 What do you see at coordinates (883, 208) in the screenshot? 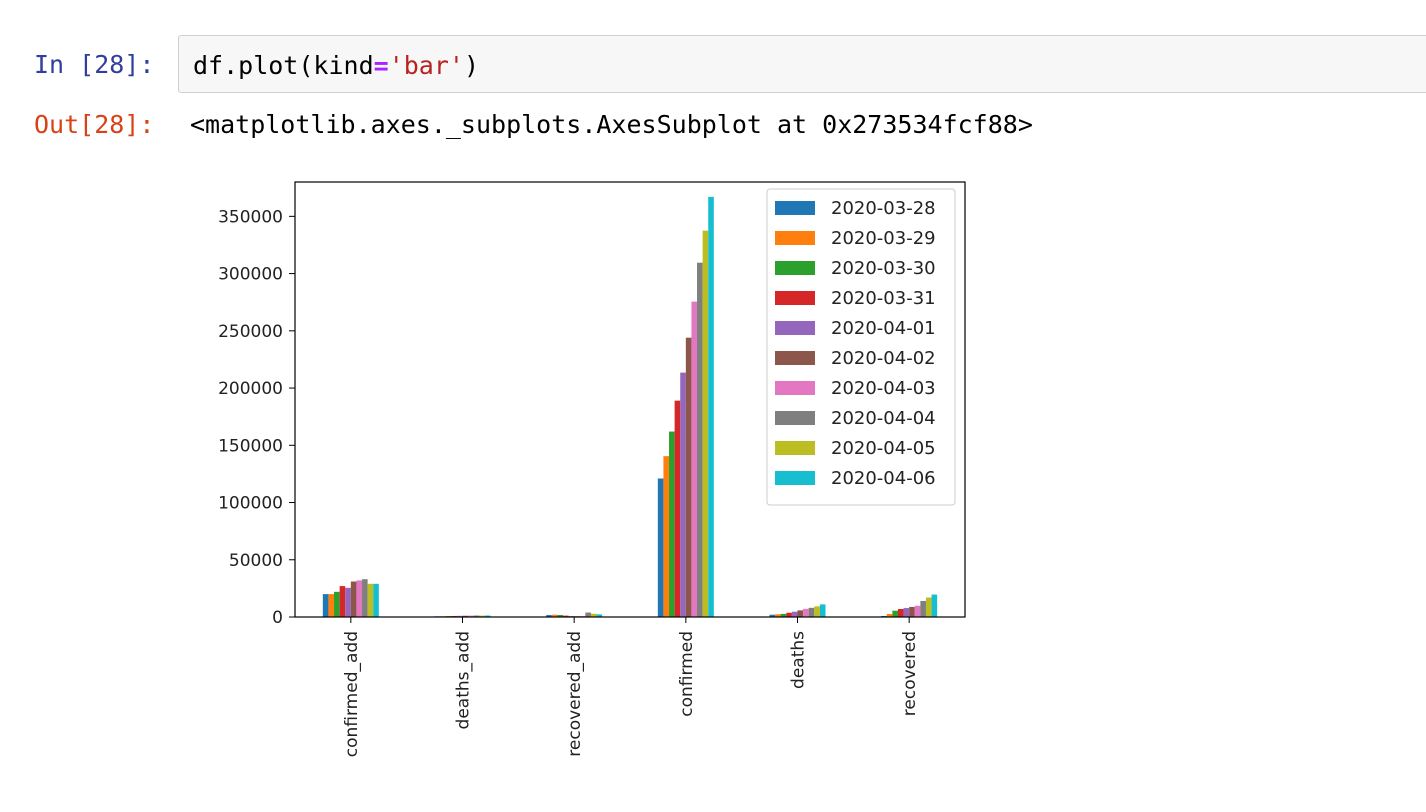
I see `legend-label: 2020-03-28` at bounding box center [883, 208].